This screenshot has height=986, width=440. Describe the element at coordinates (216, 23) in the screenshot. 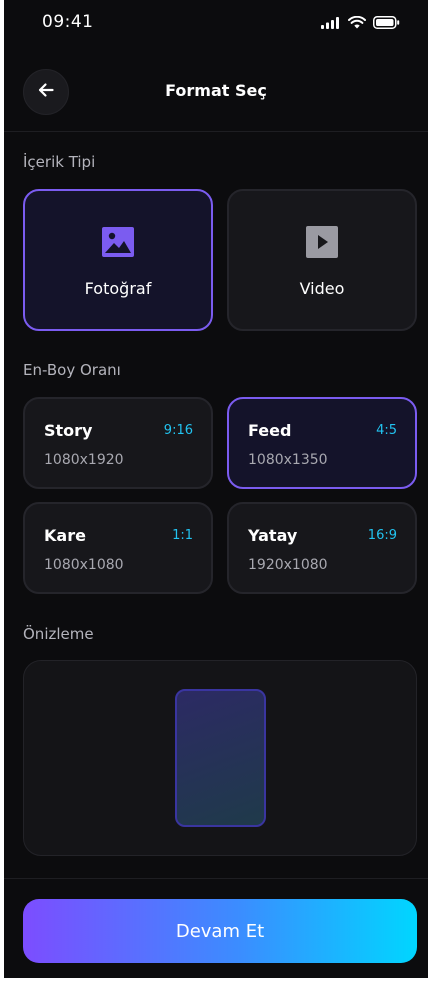

I see `status-bar: 09:41` at that location.